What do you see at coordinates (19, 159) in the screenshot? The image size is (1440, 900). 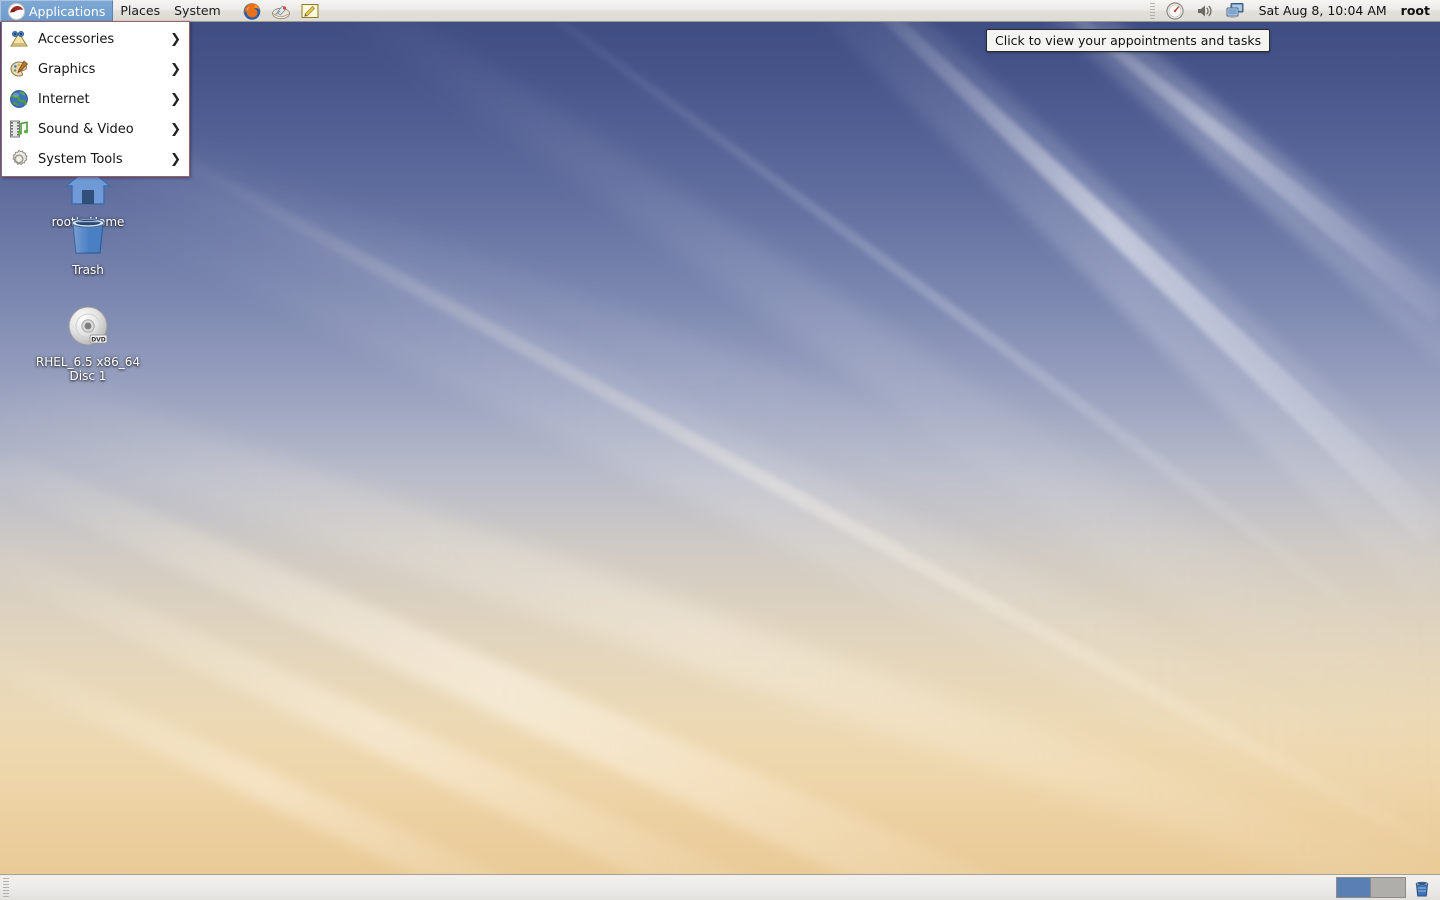 I see `system-tools-icon` at bounding box center [19, 159].